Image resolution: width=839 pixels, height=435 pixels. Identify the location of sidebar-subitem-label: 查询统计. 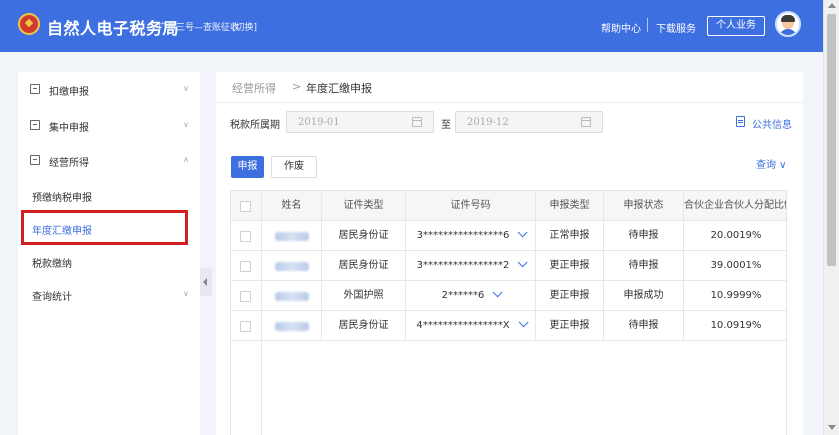
(52, 297).